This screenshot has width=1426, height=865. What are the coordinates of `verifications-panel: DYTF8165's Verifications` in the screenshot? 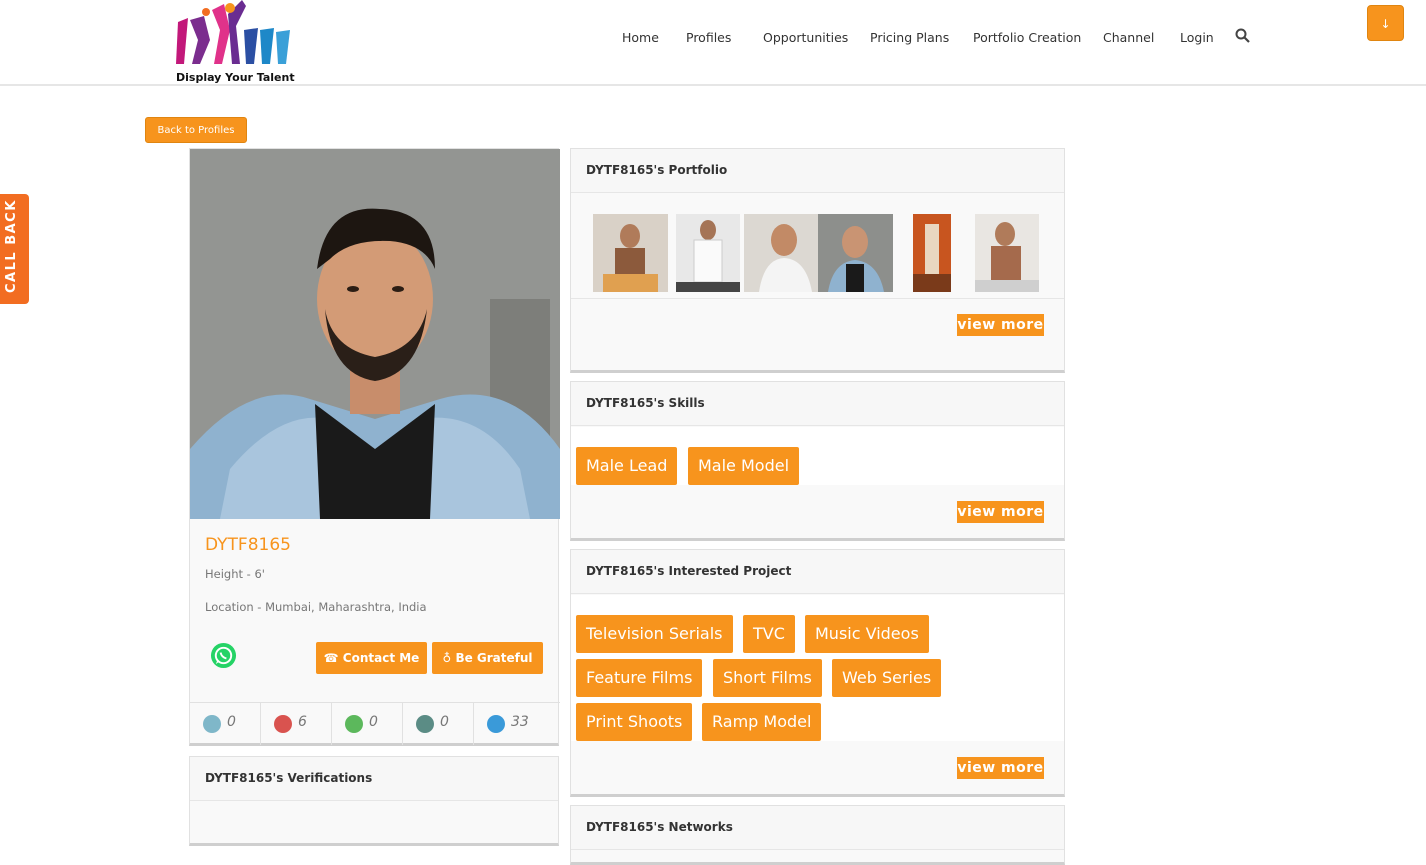 It's located at (374, 801).